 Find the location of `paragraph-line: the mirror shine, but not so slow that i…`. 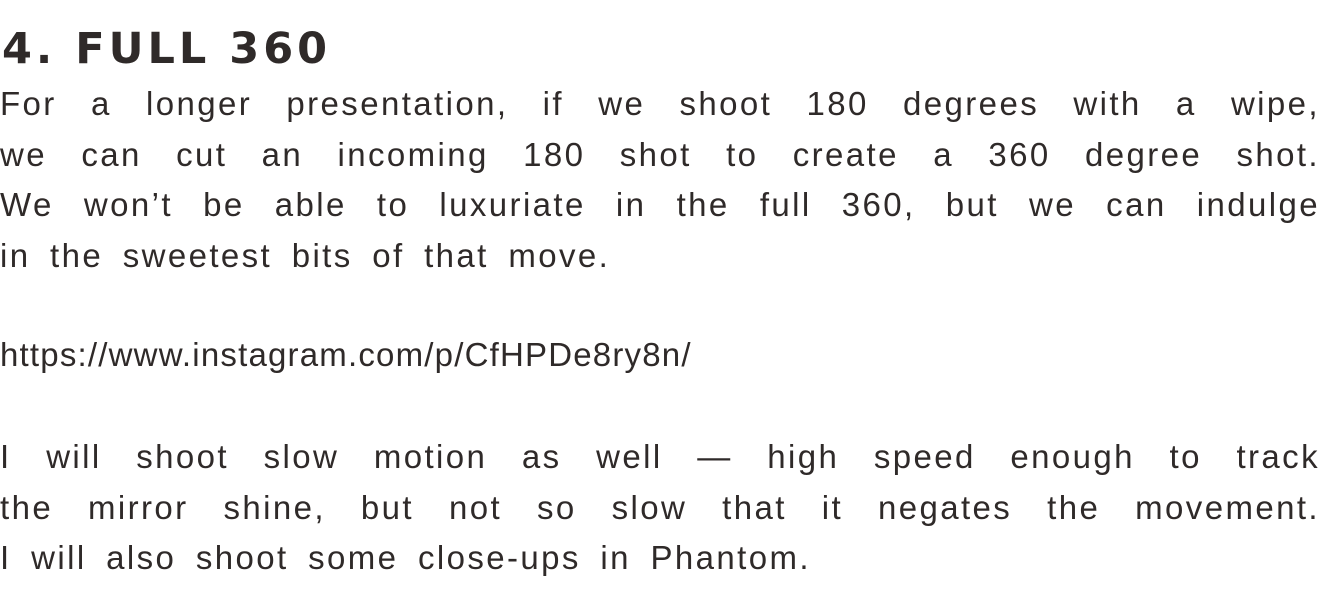

paragraph-line: the mirror shine, but not so slow that i… is located at coordinates (660, 507).